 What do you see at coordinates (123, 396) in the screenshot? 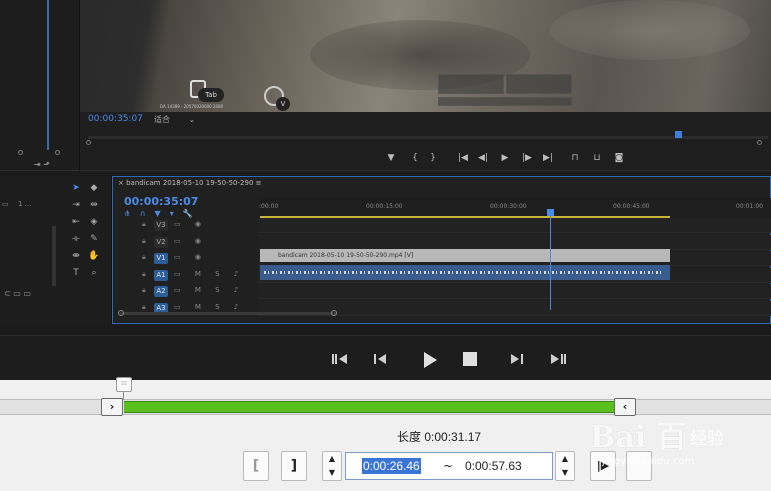
I see `scrub-handle-stem` at bounding box center [123, 396].